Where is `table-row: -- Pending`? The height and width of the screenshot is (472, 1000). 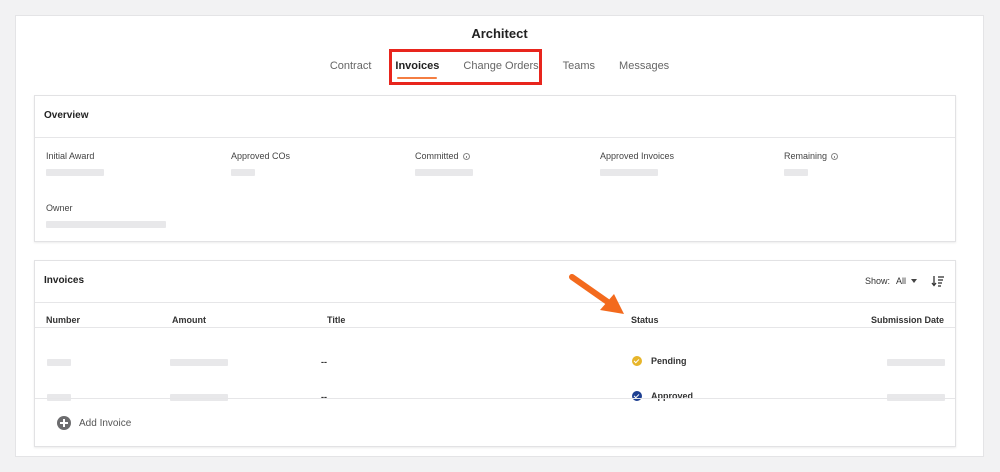 table-row: -- Pending is located at coordinates (495, 361).